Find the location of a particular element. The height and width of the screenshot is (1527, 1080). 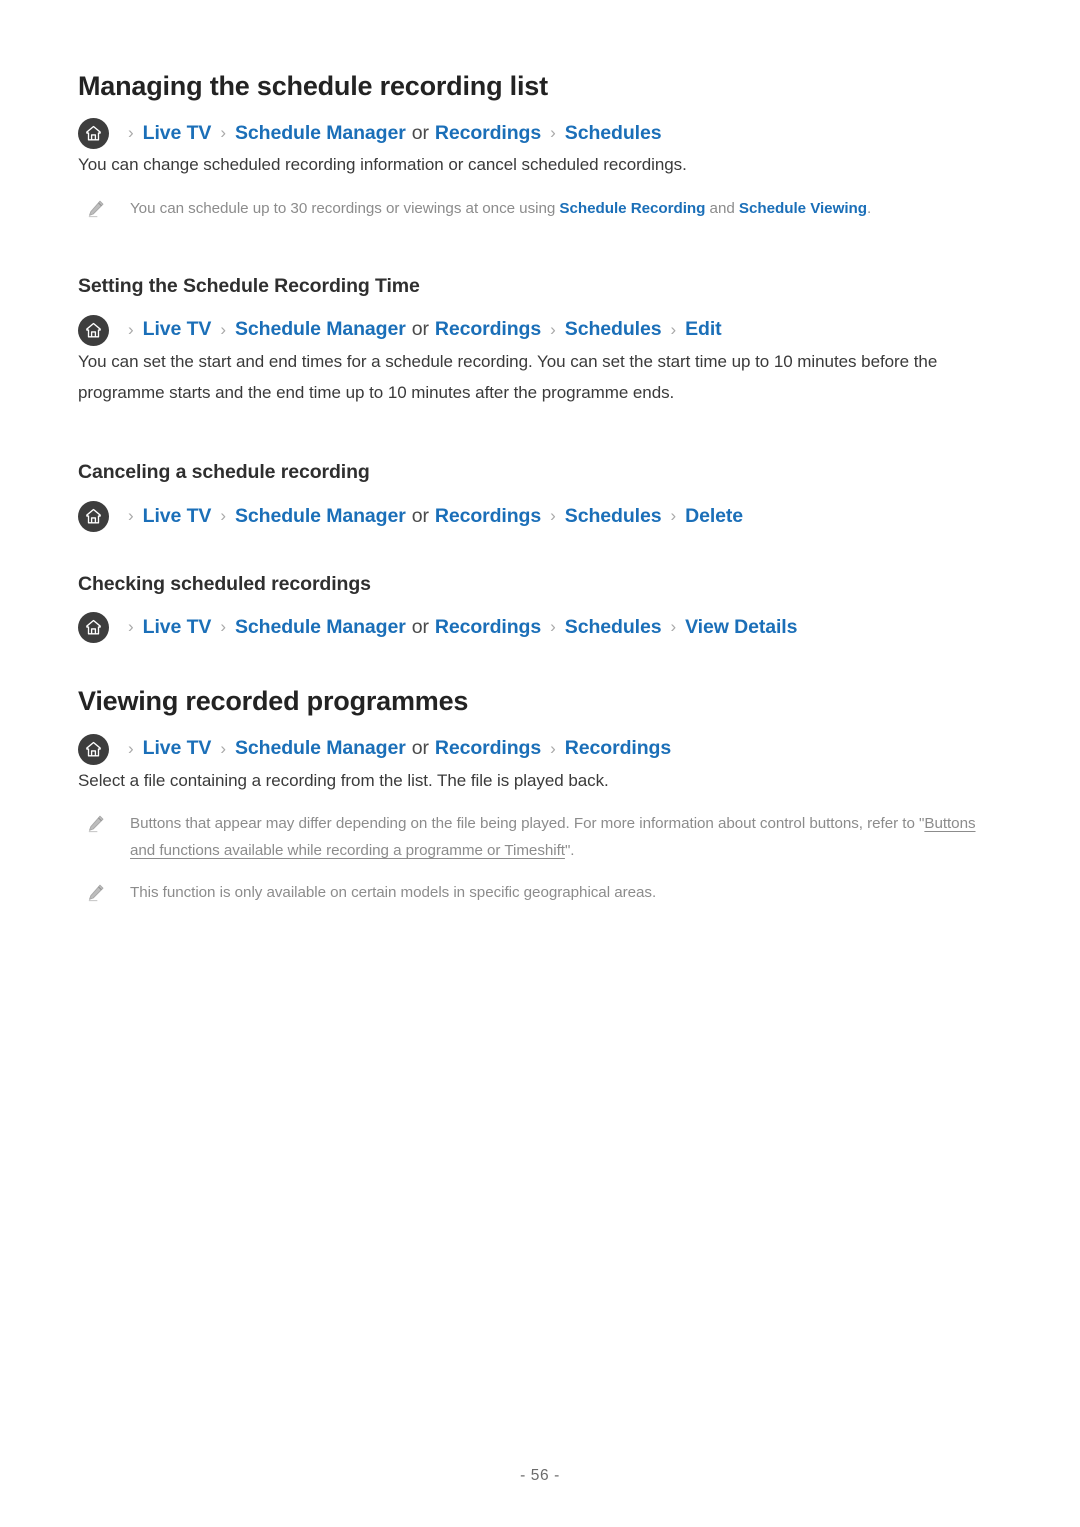

breadcrumb-item-edit: Edit is located at coordinates (703, 330).